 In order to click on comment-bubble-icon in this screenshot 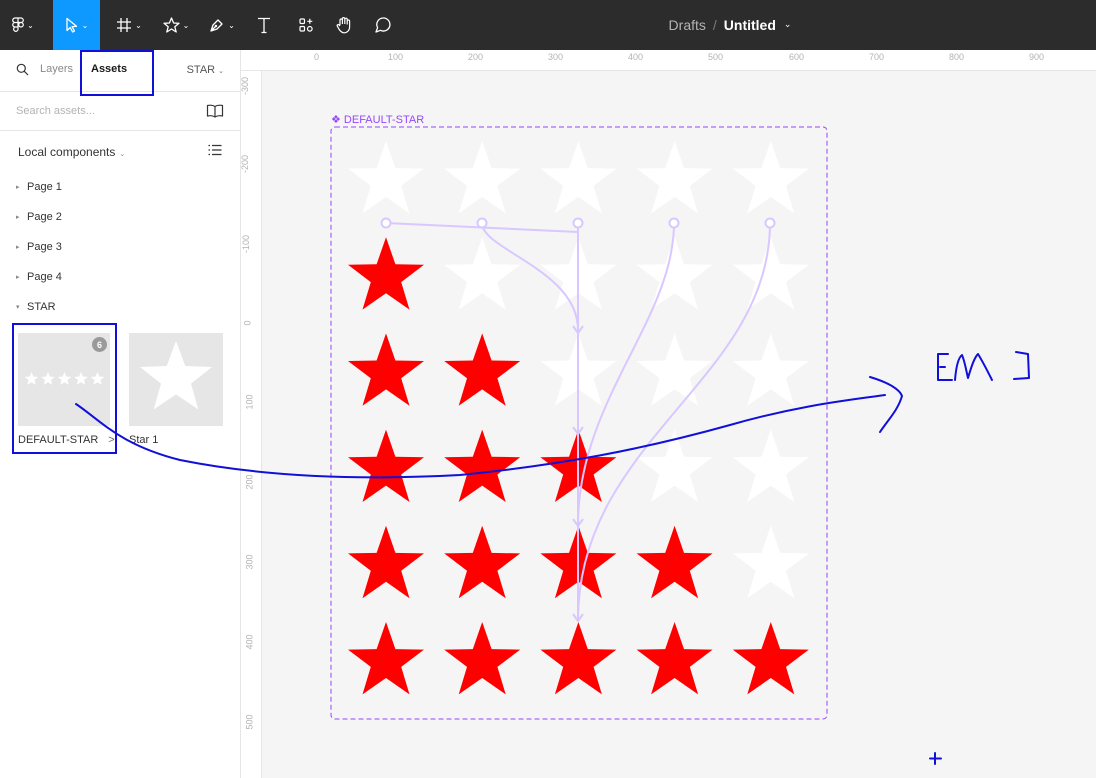, I will do `click(383, 25)`.